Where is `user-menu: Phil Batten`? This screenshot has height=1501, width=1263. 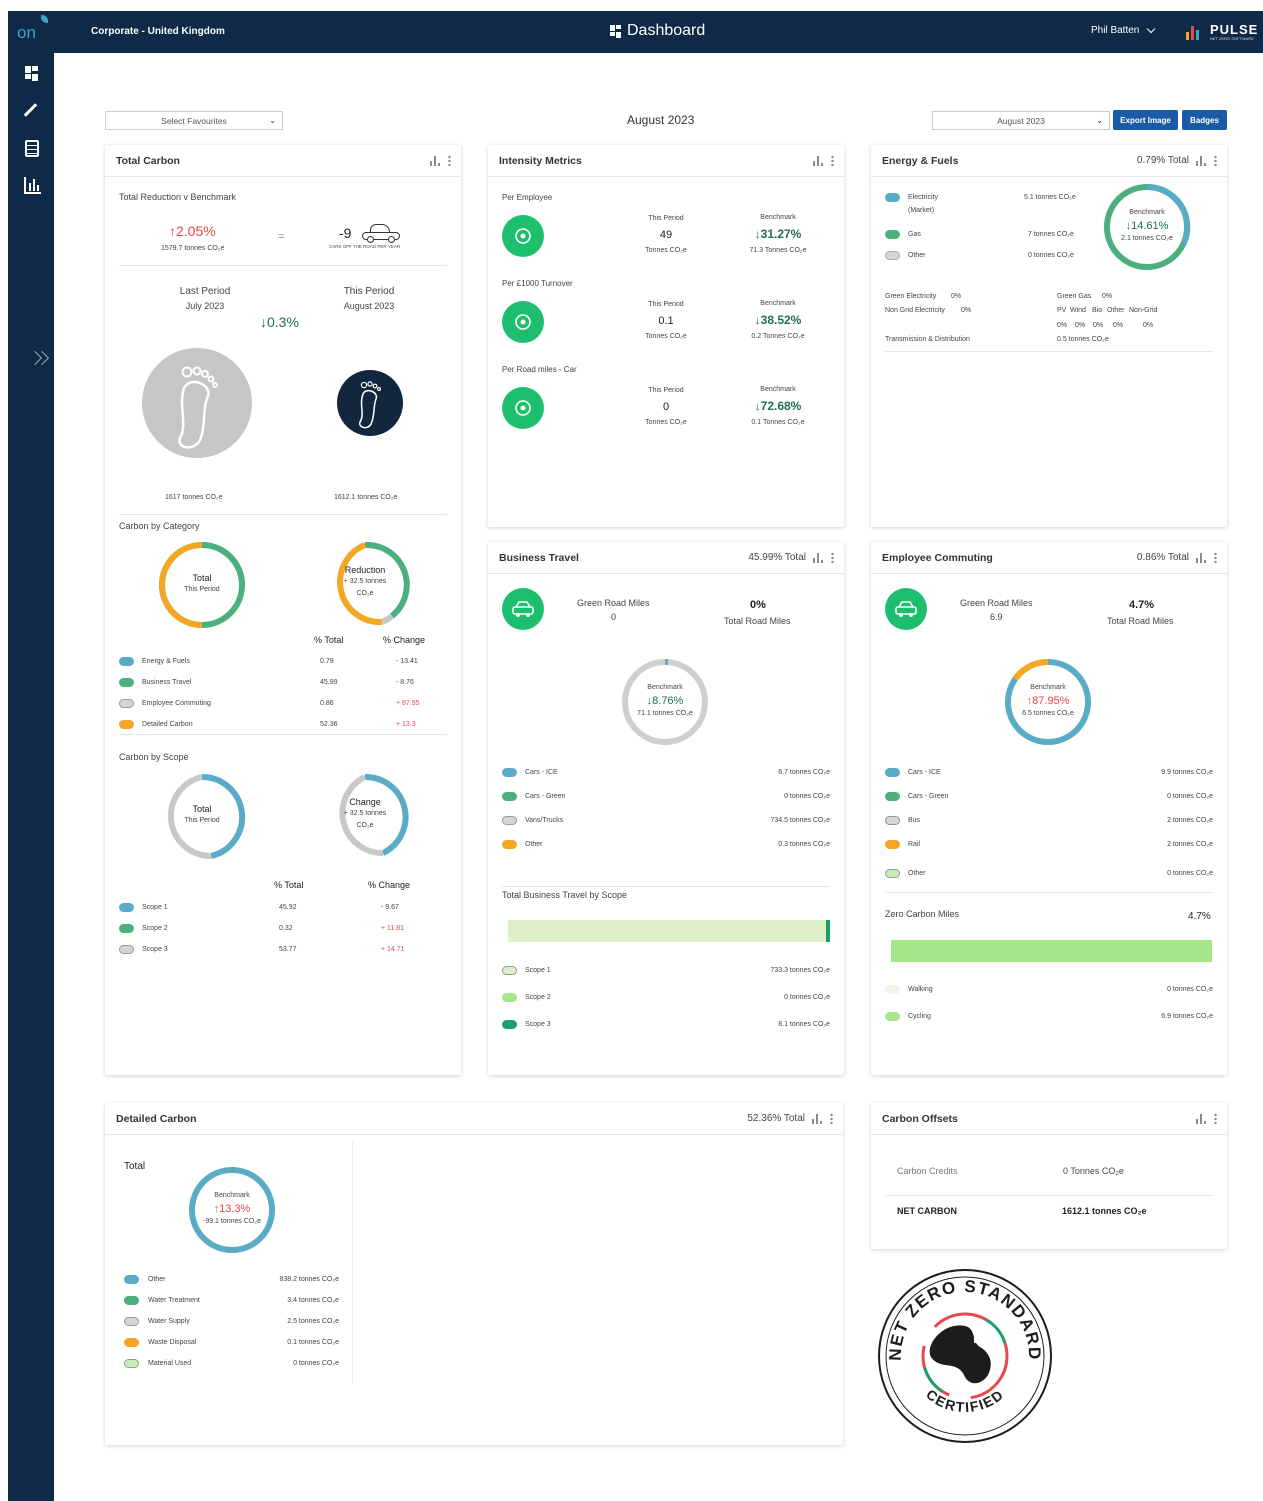
user-menu: Phil Batten is located at coordinates (1123, 30).